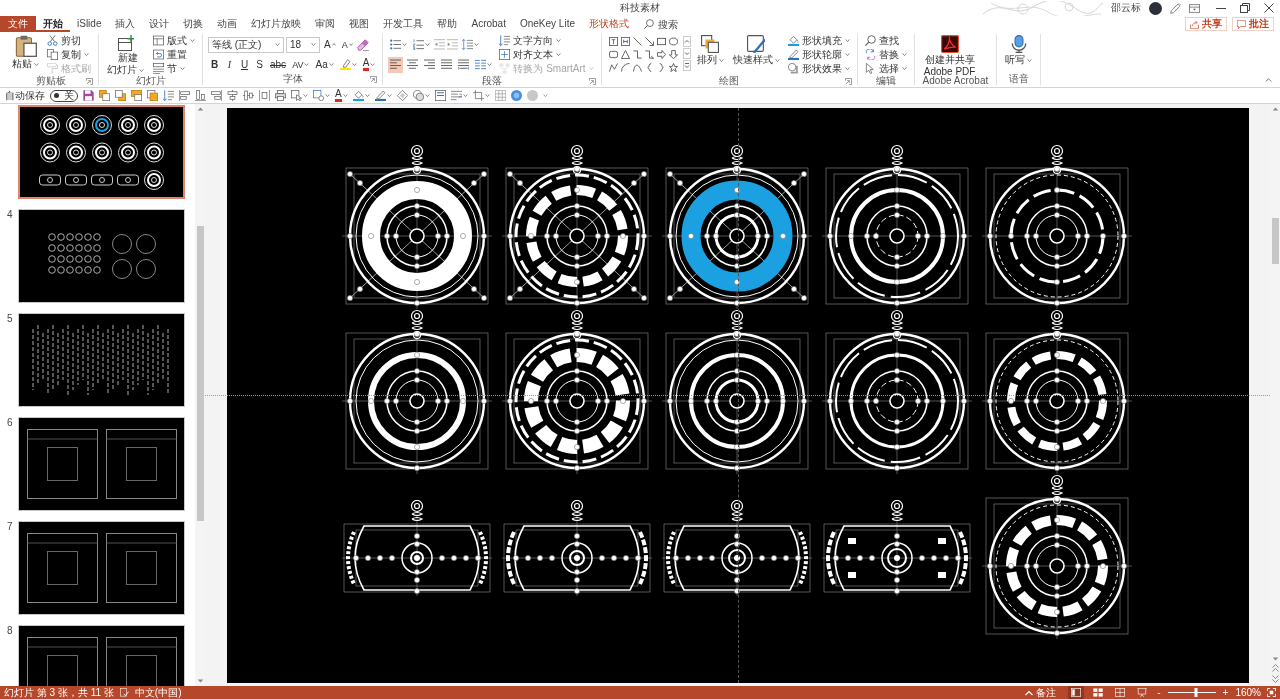  I want to click on rectangle-icon, so click(661, 41).